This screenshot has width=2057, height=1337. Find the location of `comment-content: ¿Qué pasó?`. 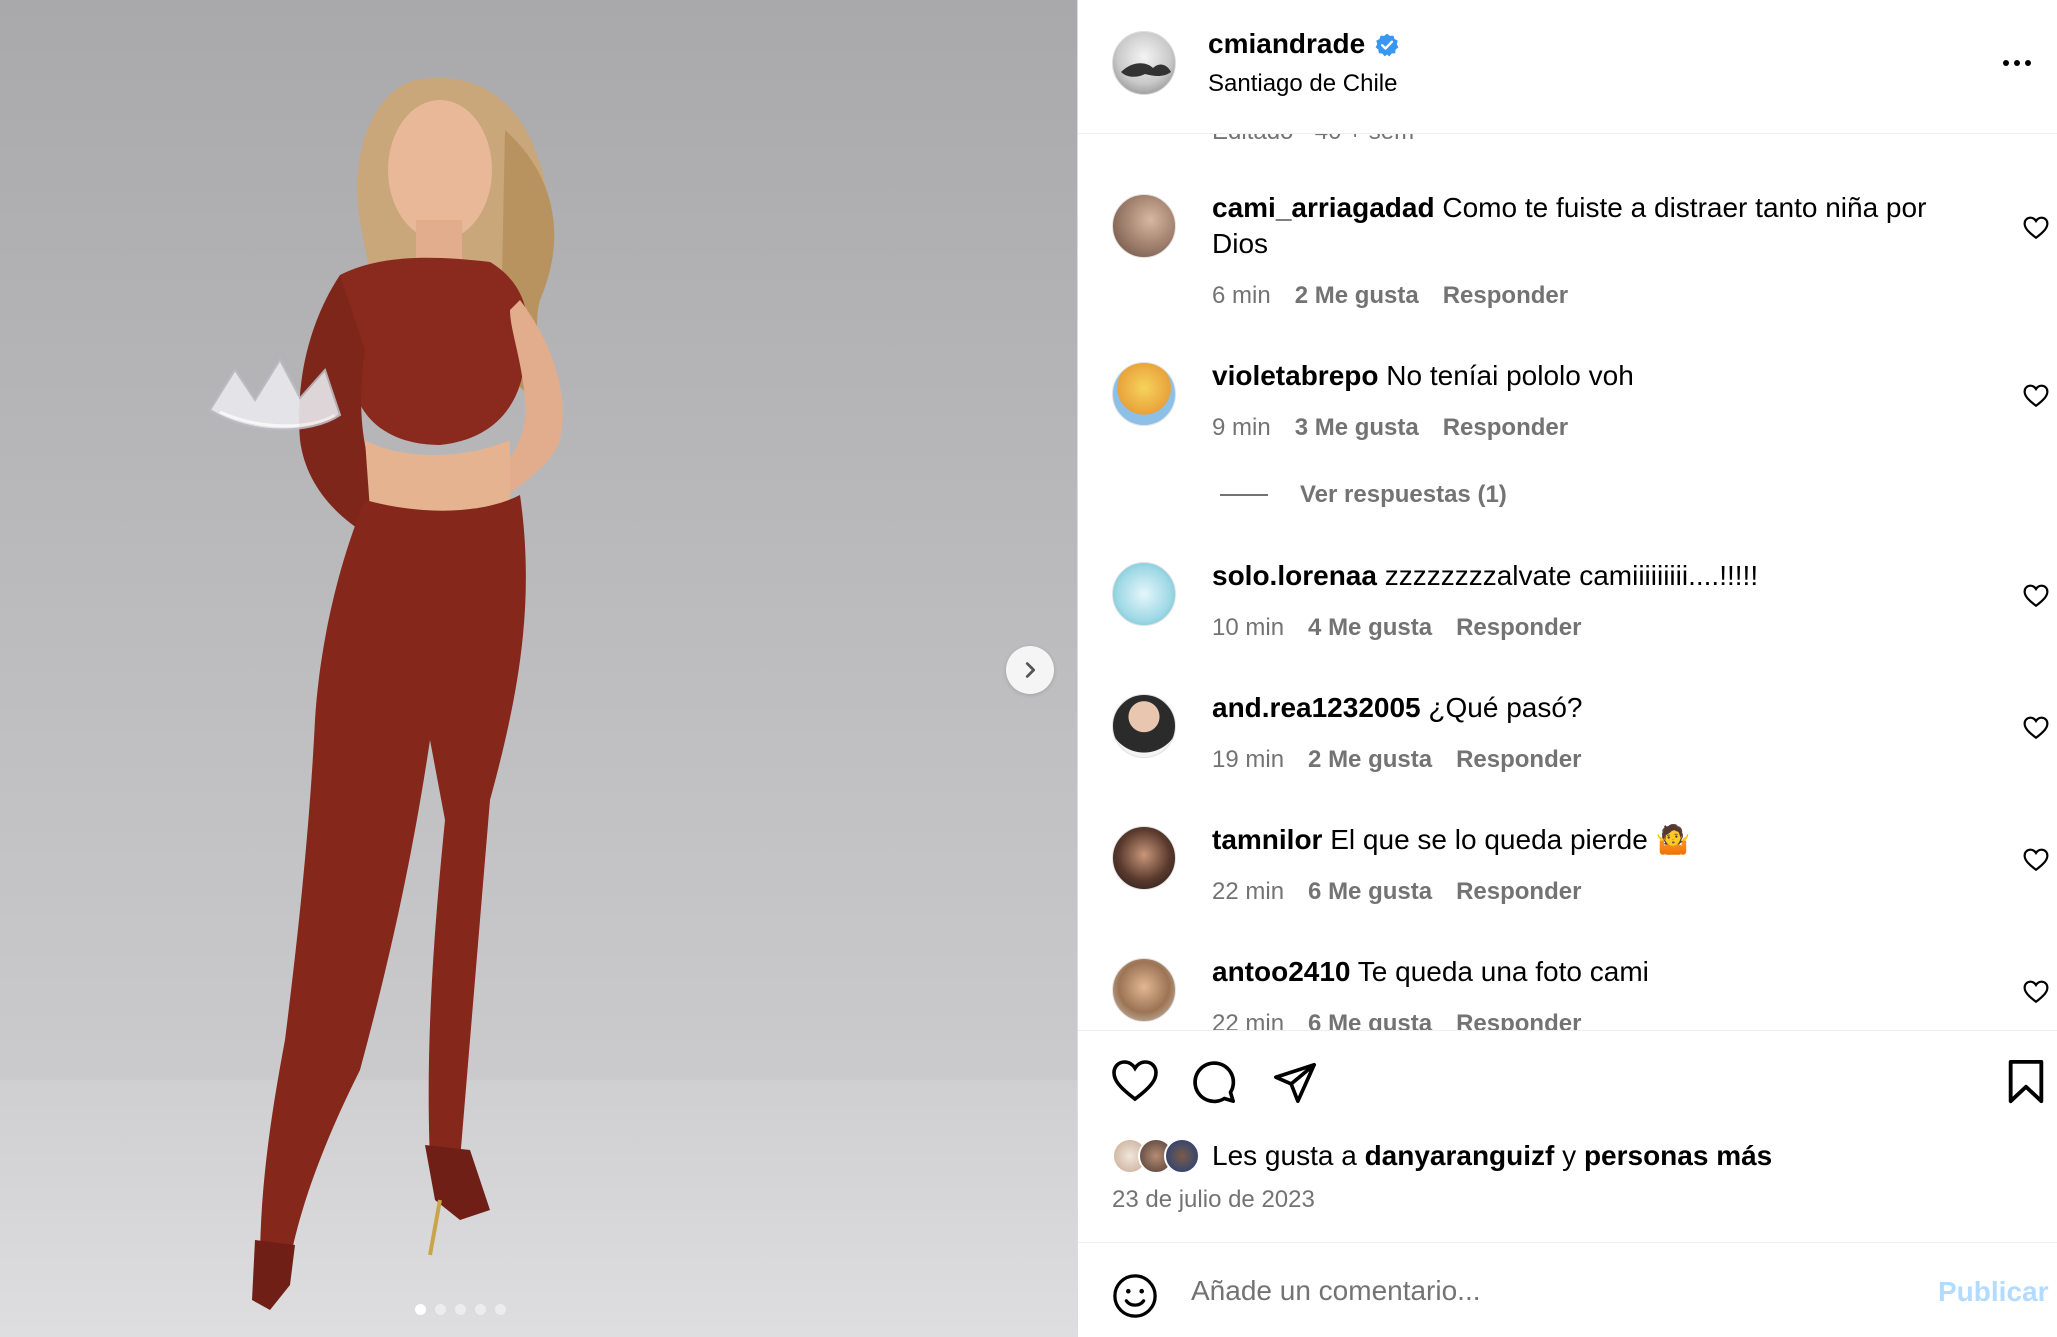

comment-content: ¿Qué pasó? is located at coordinates (1505, 707).